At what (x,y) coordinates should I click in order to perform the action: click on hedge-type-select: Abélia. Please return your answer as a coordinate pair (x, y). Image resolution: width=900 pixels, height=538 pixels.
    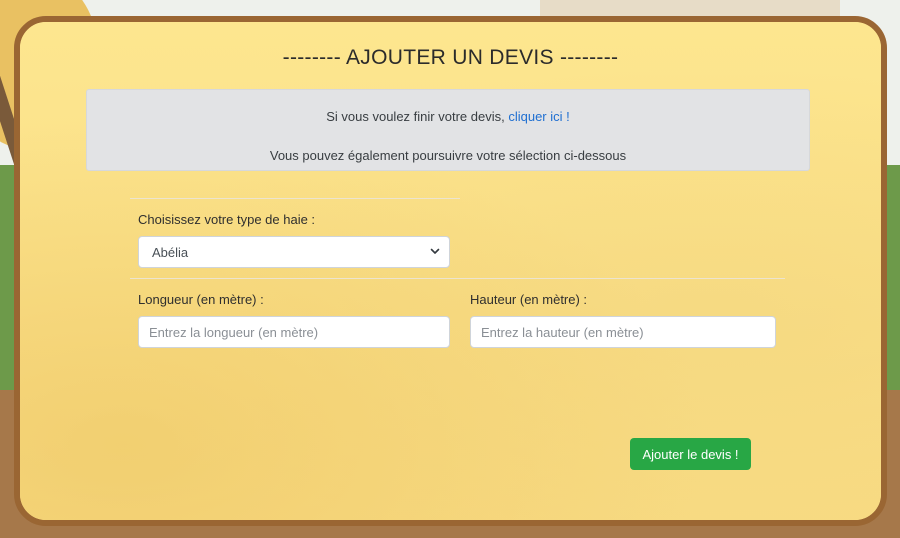
    Looking at the image, I should click on (294, 252).